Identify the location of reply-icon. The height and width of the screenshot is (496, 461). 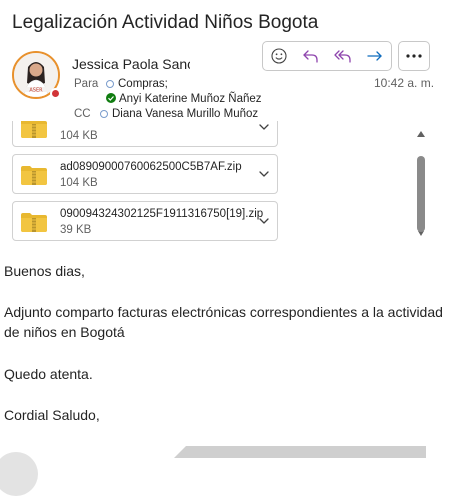
(310, 56).